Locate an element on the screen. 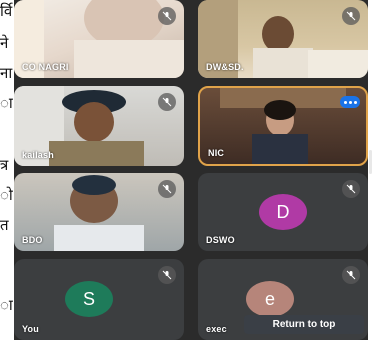  participant-name: exec is located at coordinates (216, 329).